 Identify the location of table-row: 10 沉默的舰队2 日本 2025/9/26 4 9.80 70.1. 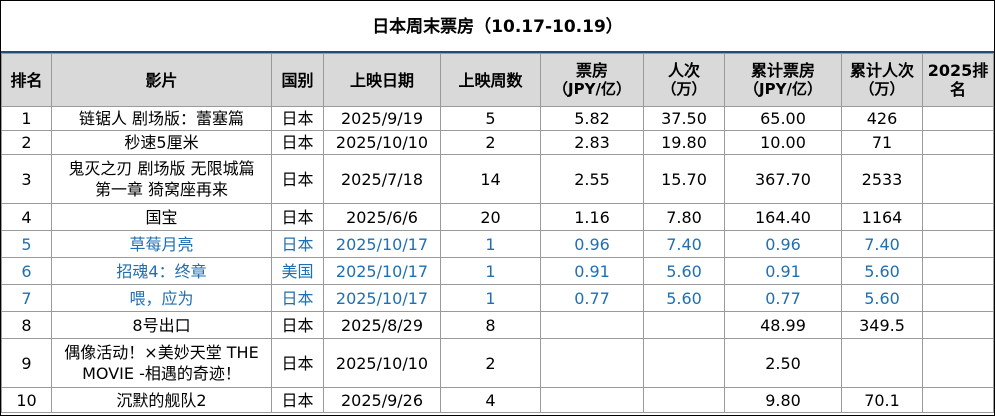
(497, 400).